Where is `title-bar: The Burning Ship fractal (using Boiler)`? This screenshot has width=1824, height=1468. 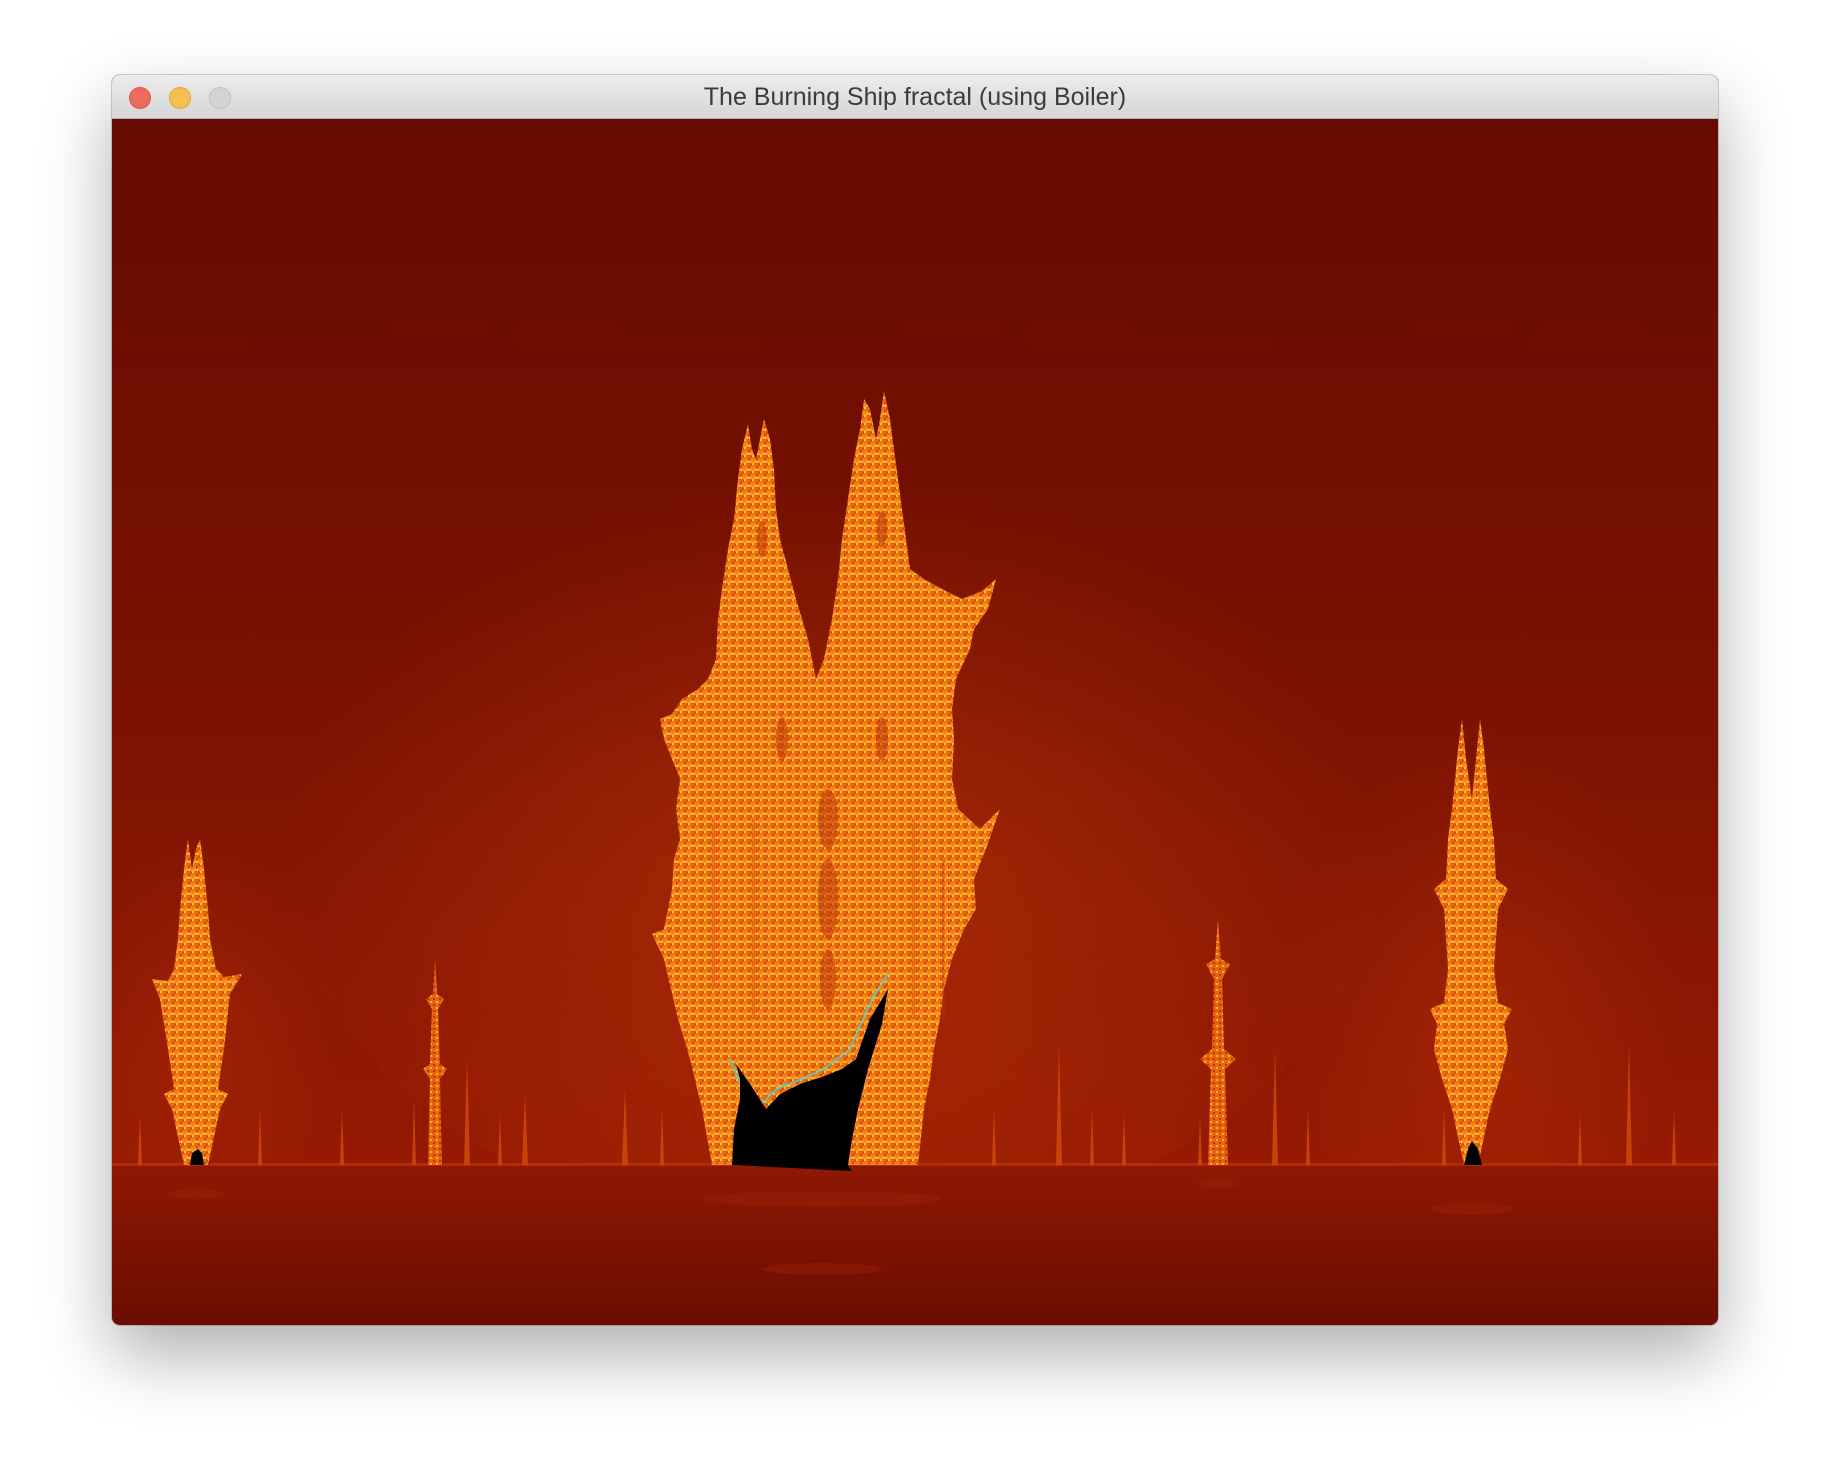
title-bar: The Burning Ship fractal (using Boiler) is located at coordinates (915, 97).